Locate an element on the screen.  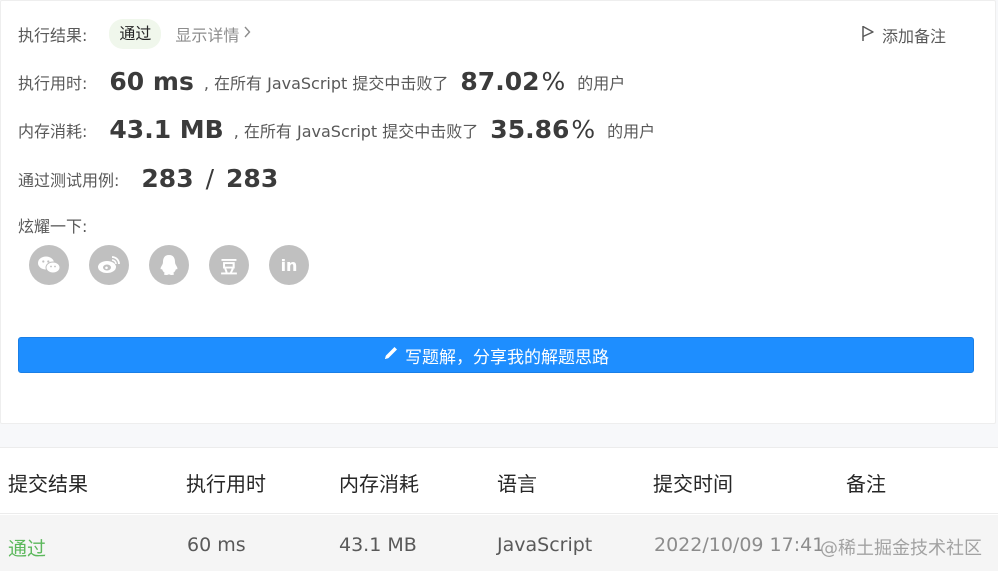
runtime-percent-sign: % is located at coordinates (553, 81).